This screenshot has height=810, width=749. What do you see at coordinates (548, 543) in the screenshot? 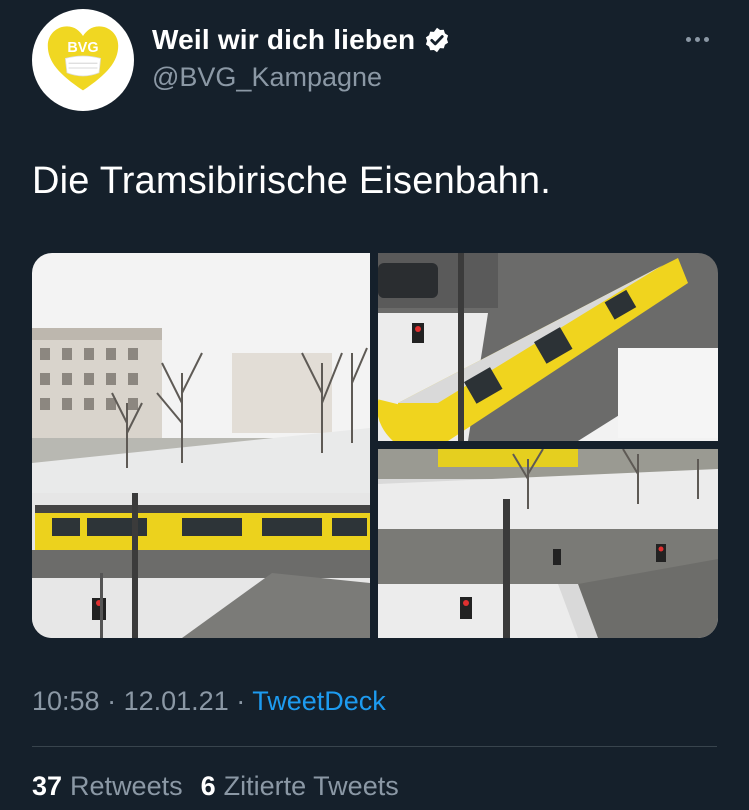
I see `photo-snowy-intersection` at bounding box center [548, 543].